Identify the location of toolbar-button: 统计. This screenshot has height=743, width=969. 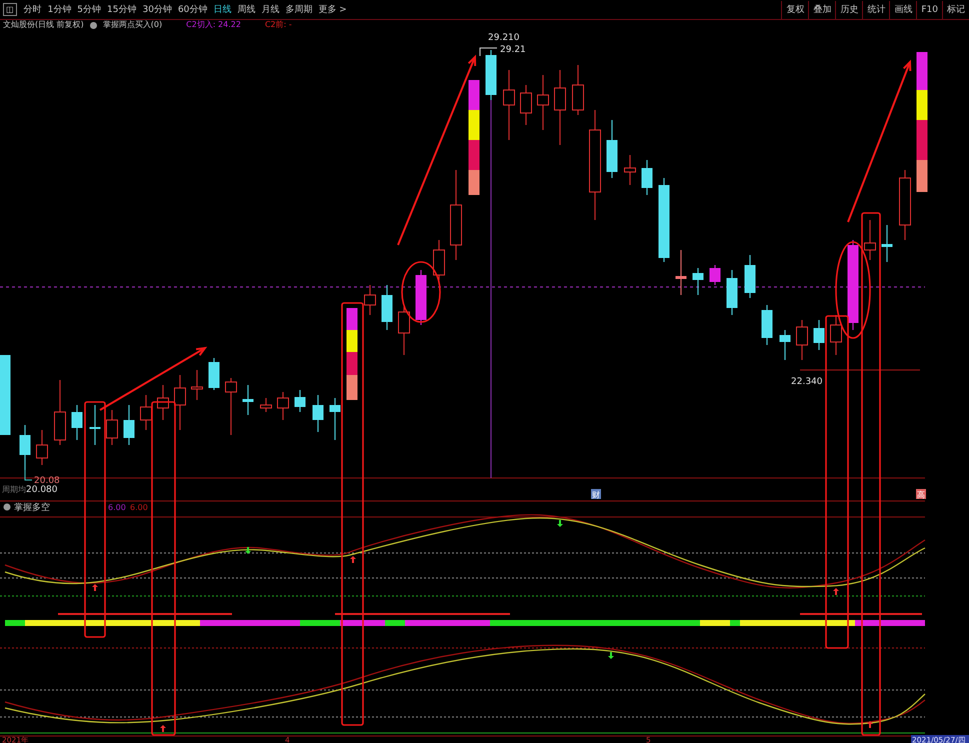
(876, 9).